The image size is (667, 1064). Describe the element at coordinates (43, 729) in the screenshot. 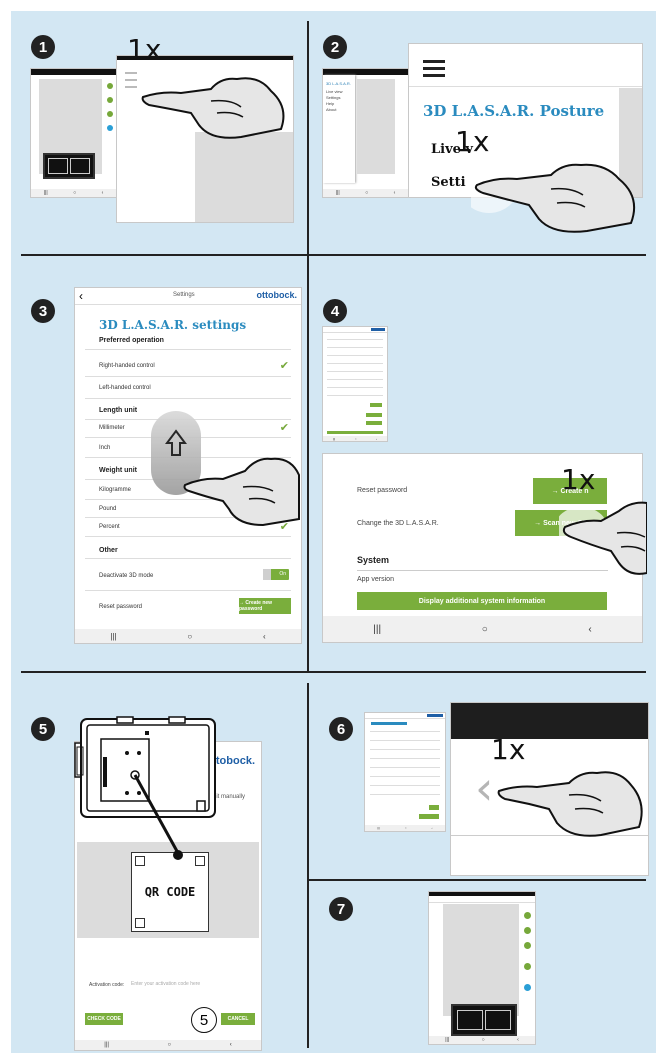

I see `step-number-5: 5` at that location.